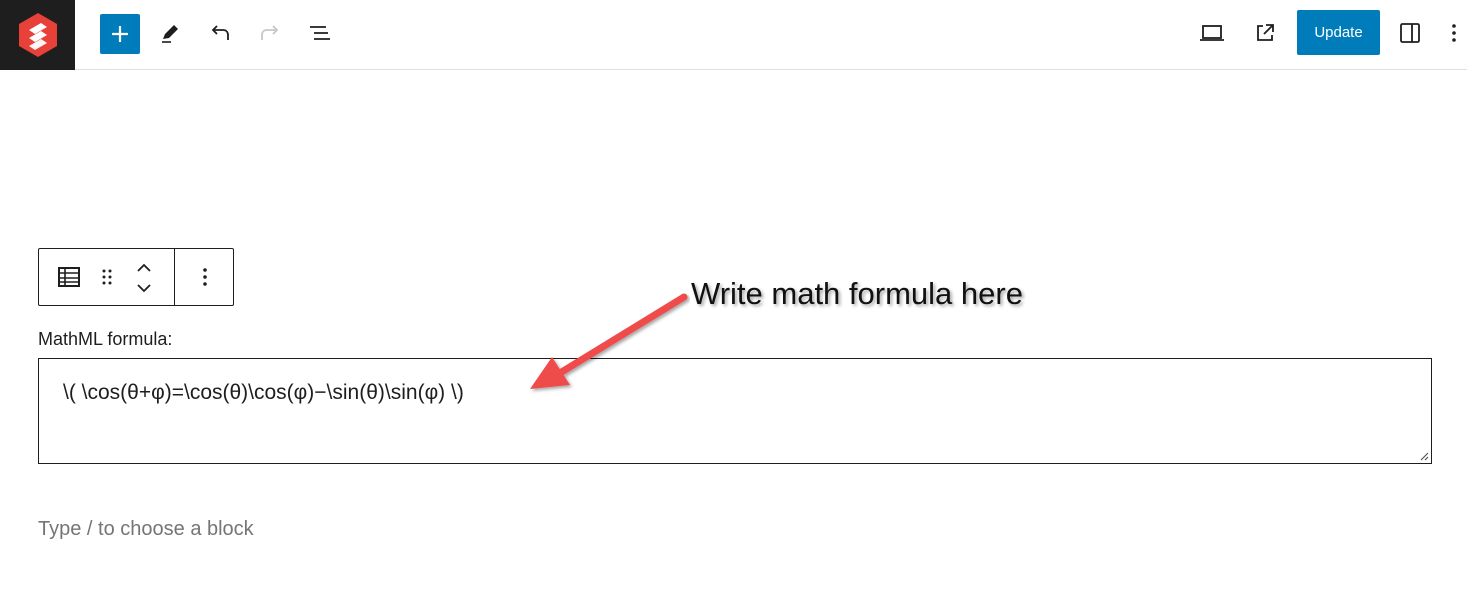  Describe the element at coordinates (105, 339) in the screenshot. I see `formula-label: MathML formula:` at that location.